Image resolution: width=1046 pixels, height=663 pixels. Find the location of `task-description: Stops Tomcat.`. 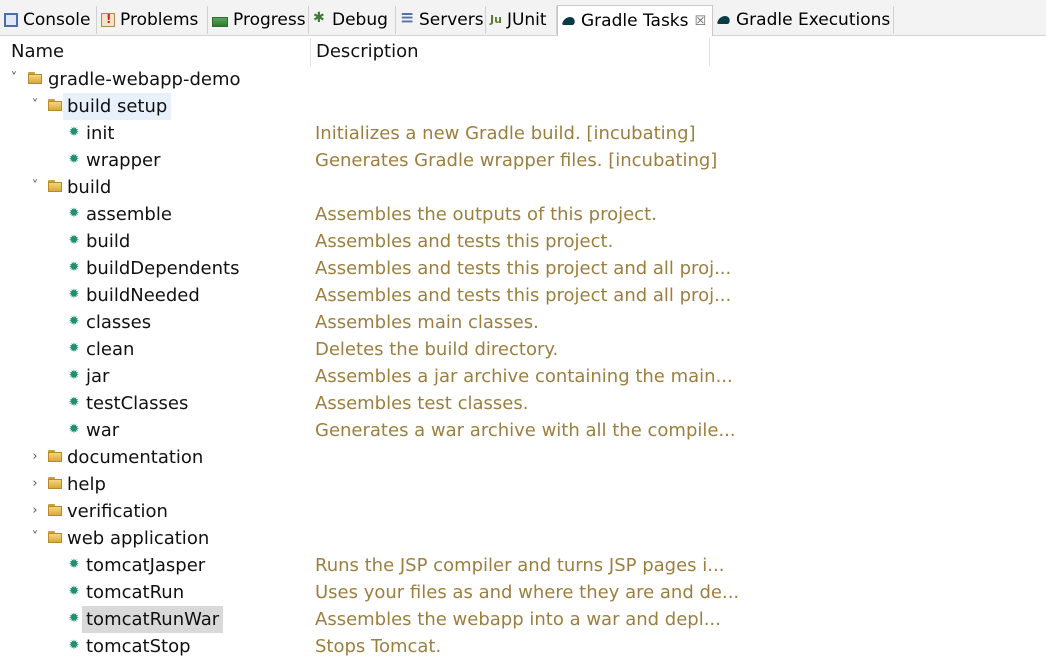

task-description: Stops Tomcat. is located at coordinates (378, 646).